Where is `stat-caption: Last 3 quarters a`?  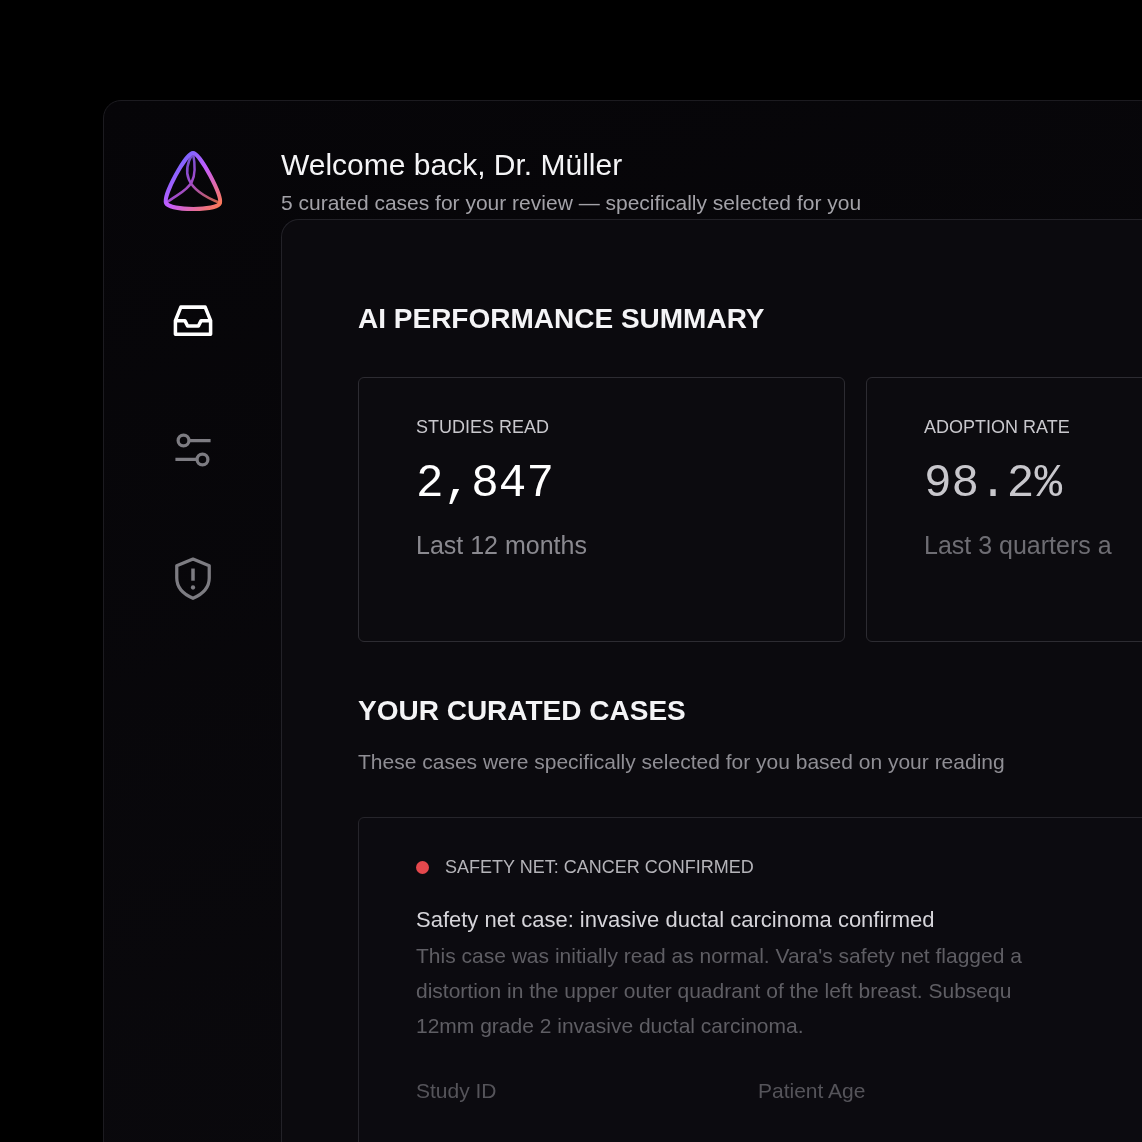
stat-caption: Last 3 quarters a is located at coordinates (1018, 546).